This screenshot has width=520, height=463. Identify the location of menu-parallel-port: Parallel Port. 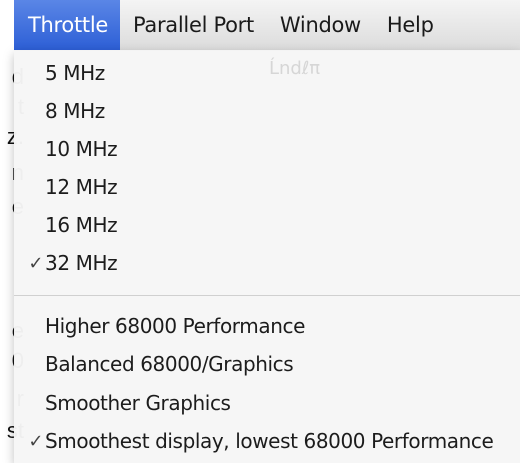
(193, 25).